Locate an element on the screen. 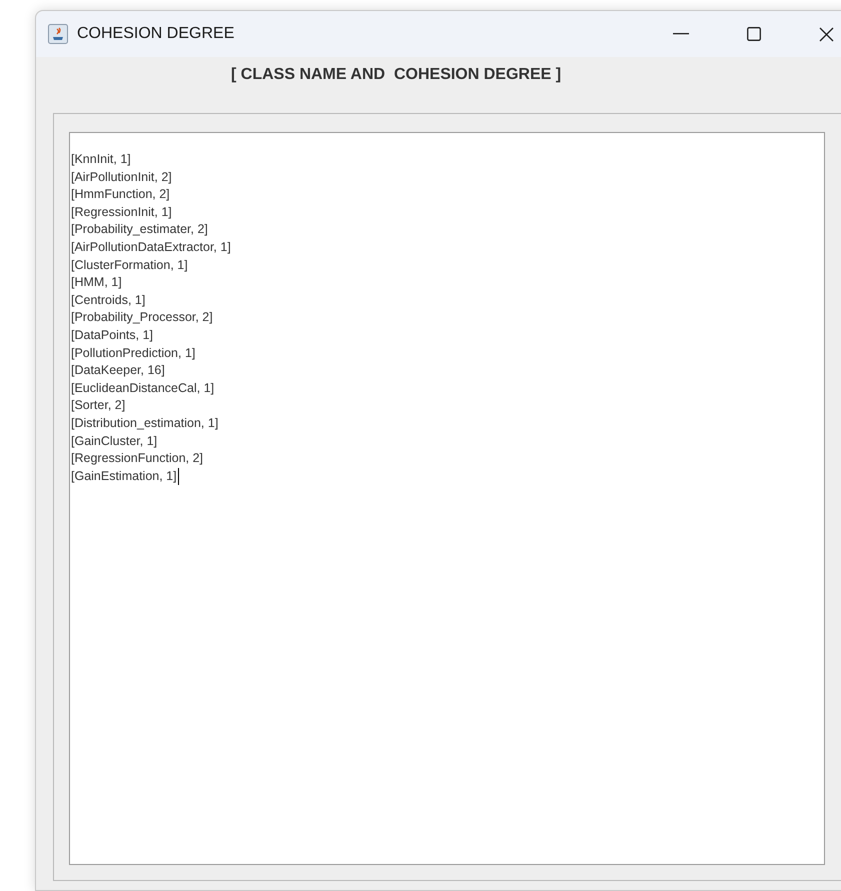 The width and height of the screenshot is (841, 891). minimize-icon is located at coordinates (681, 34).